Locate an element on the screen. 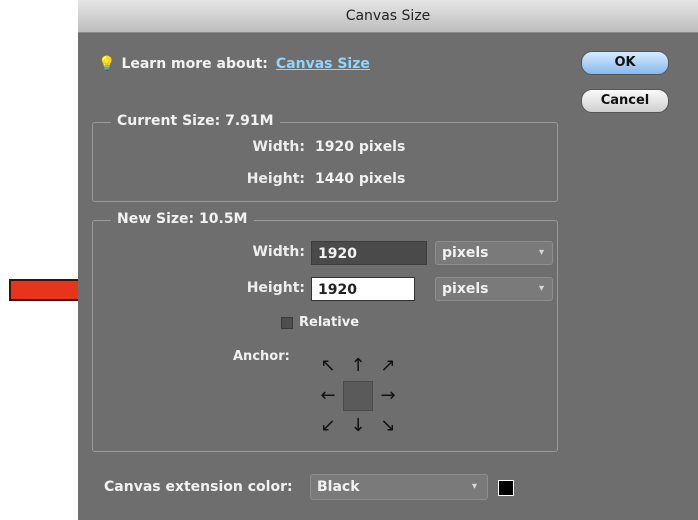  current-width-label: Width: is located at coordinates (278, 147).